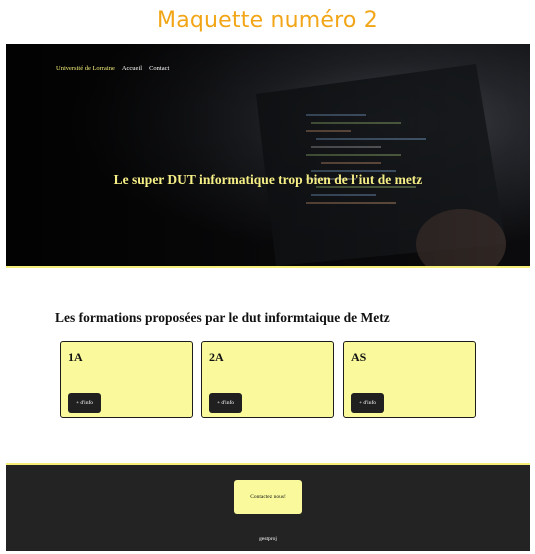 The image size is (535, 554). I want to click on formation-card-as: AS + d'info, so click(409, 379).